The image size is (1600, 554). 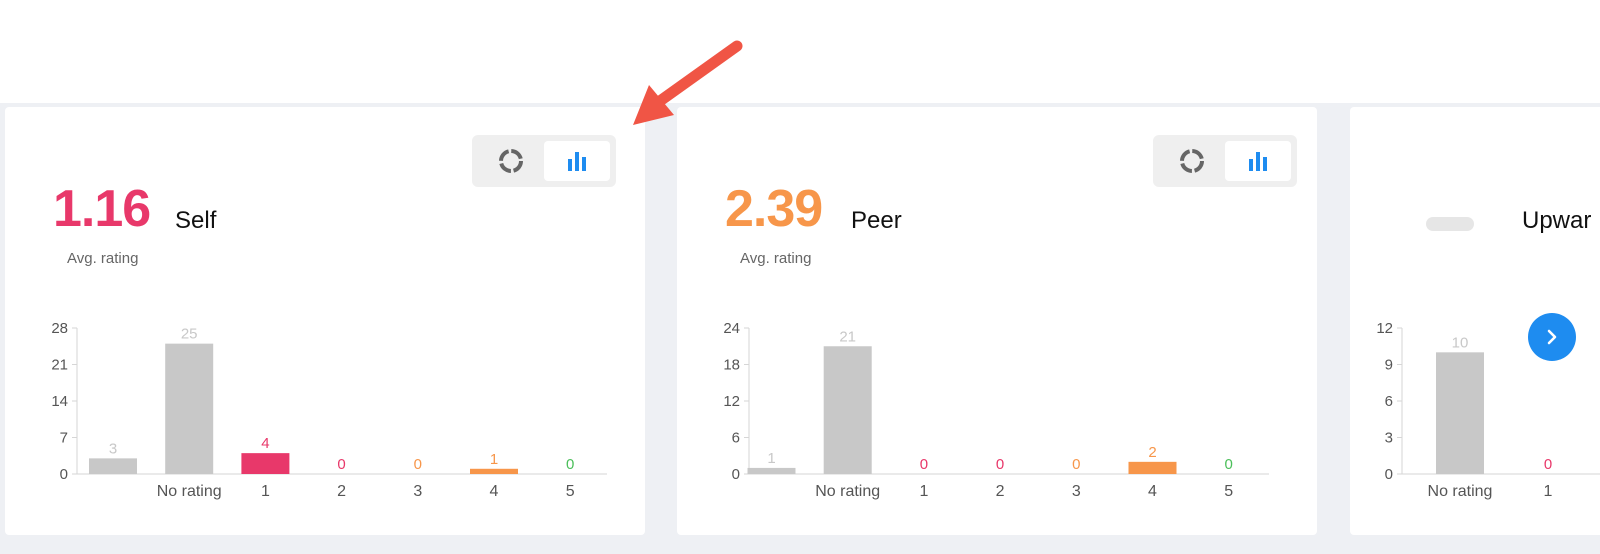 I want to click on y-tick-label: 21, so click(x=59, y=365).